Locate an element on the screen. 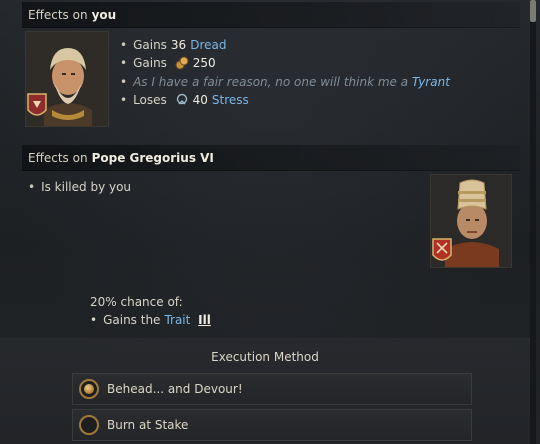 The height and width of the screenshot is (444, 540). scrollbar-track is located at coordinates (533, 222).